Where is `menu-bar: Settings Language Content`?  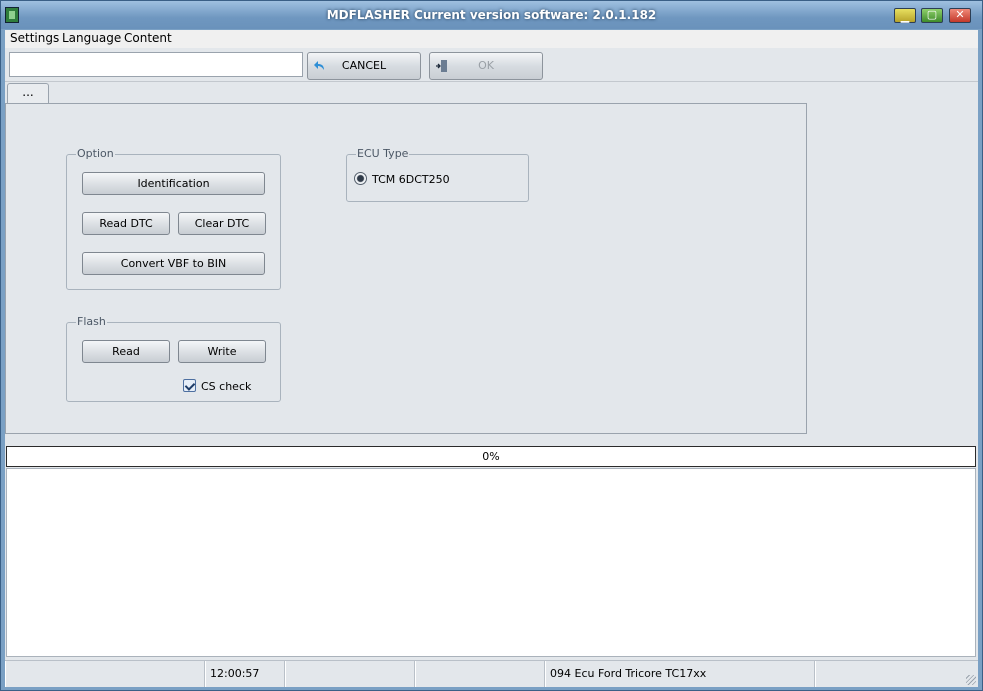 menu-bar: Settings Language Content is located at coordinates (491, 39).